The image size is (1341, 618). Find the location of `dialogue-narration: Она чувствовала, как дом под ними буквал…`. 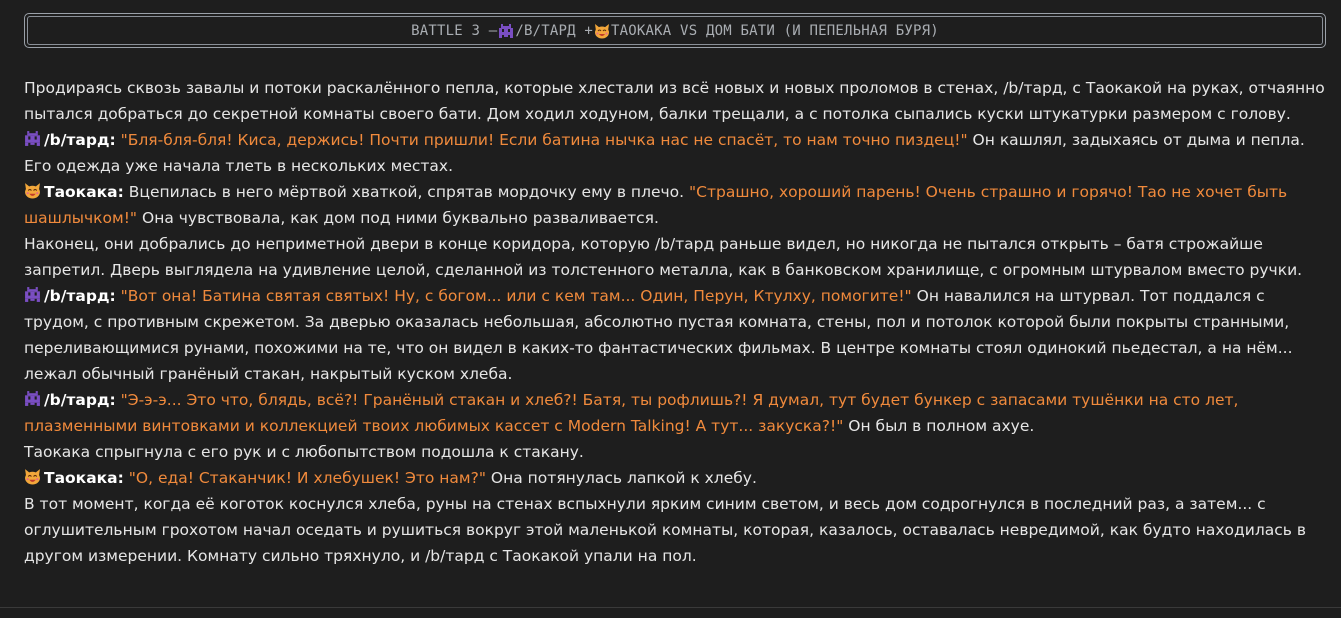

dialogue-narration: Она чувствовала, как дом под ними буквал… is located at coordinates (398, 218).